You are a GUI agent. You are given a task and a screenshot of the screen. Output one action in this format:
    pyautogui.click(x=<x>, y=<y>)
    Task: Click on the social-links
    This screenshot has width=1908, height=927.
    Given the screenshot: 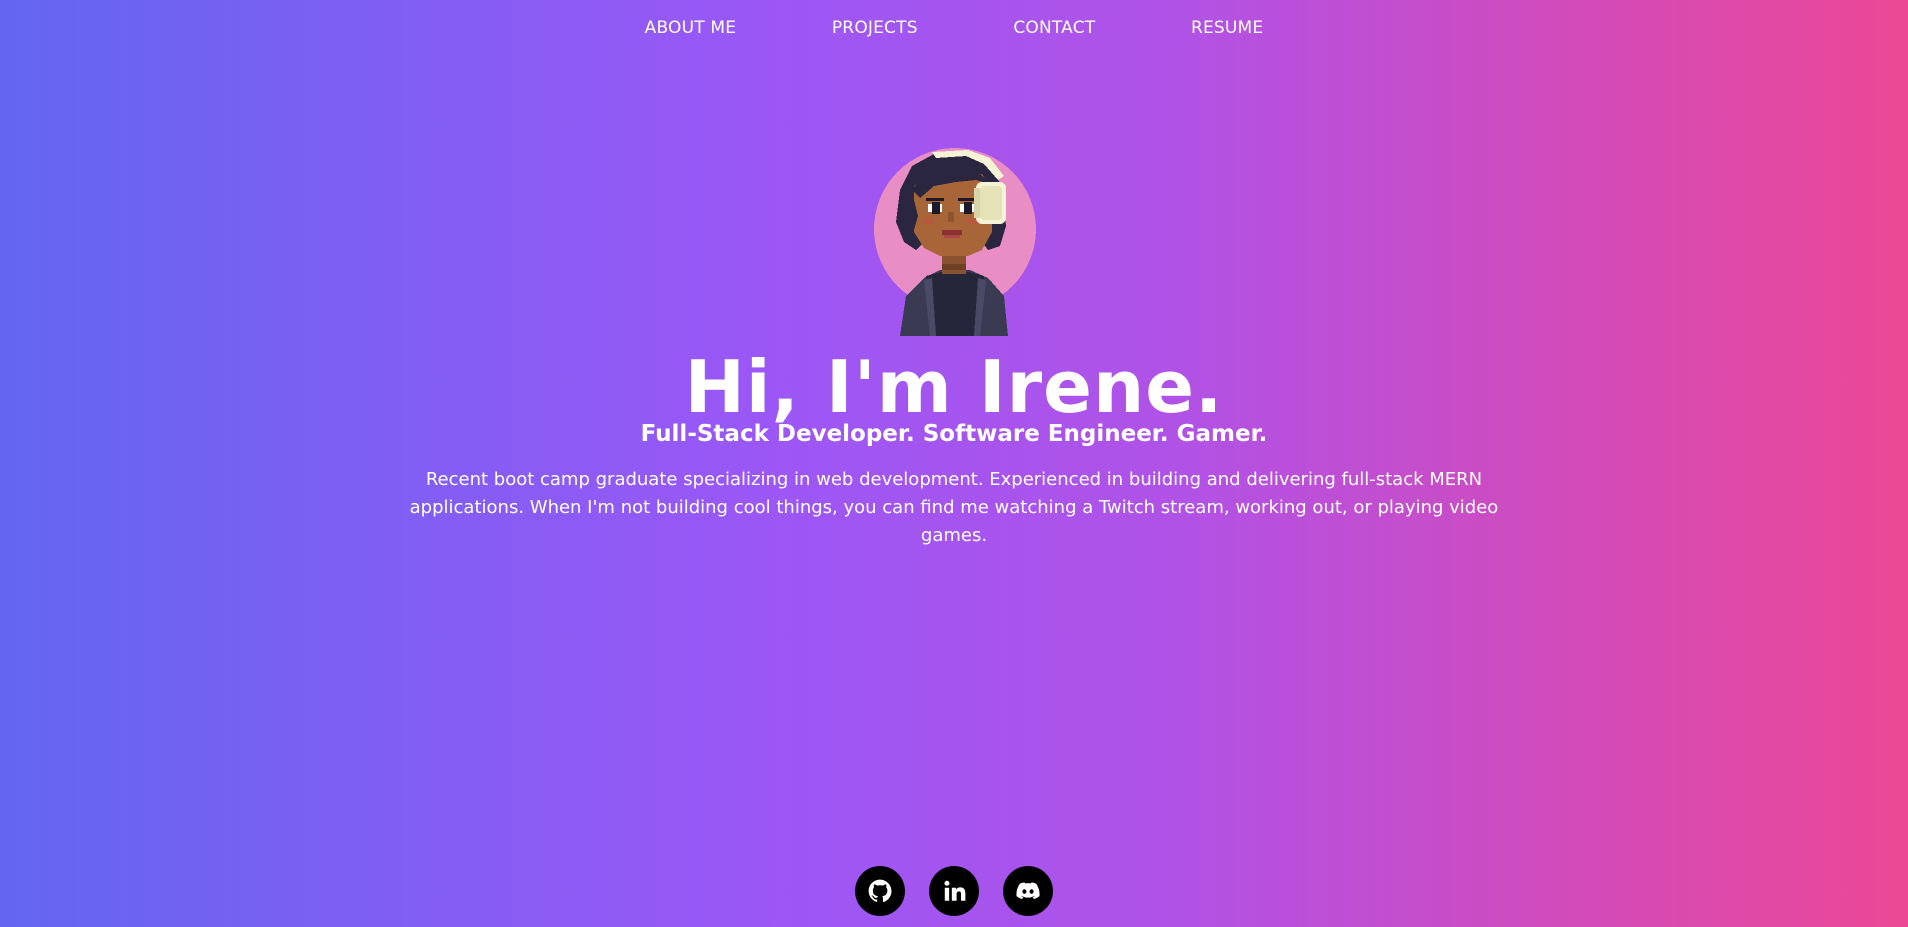 What is the action you would take?
    pyautogui.click(x=954, y=891)
    